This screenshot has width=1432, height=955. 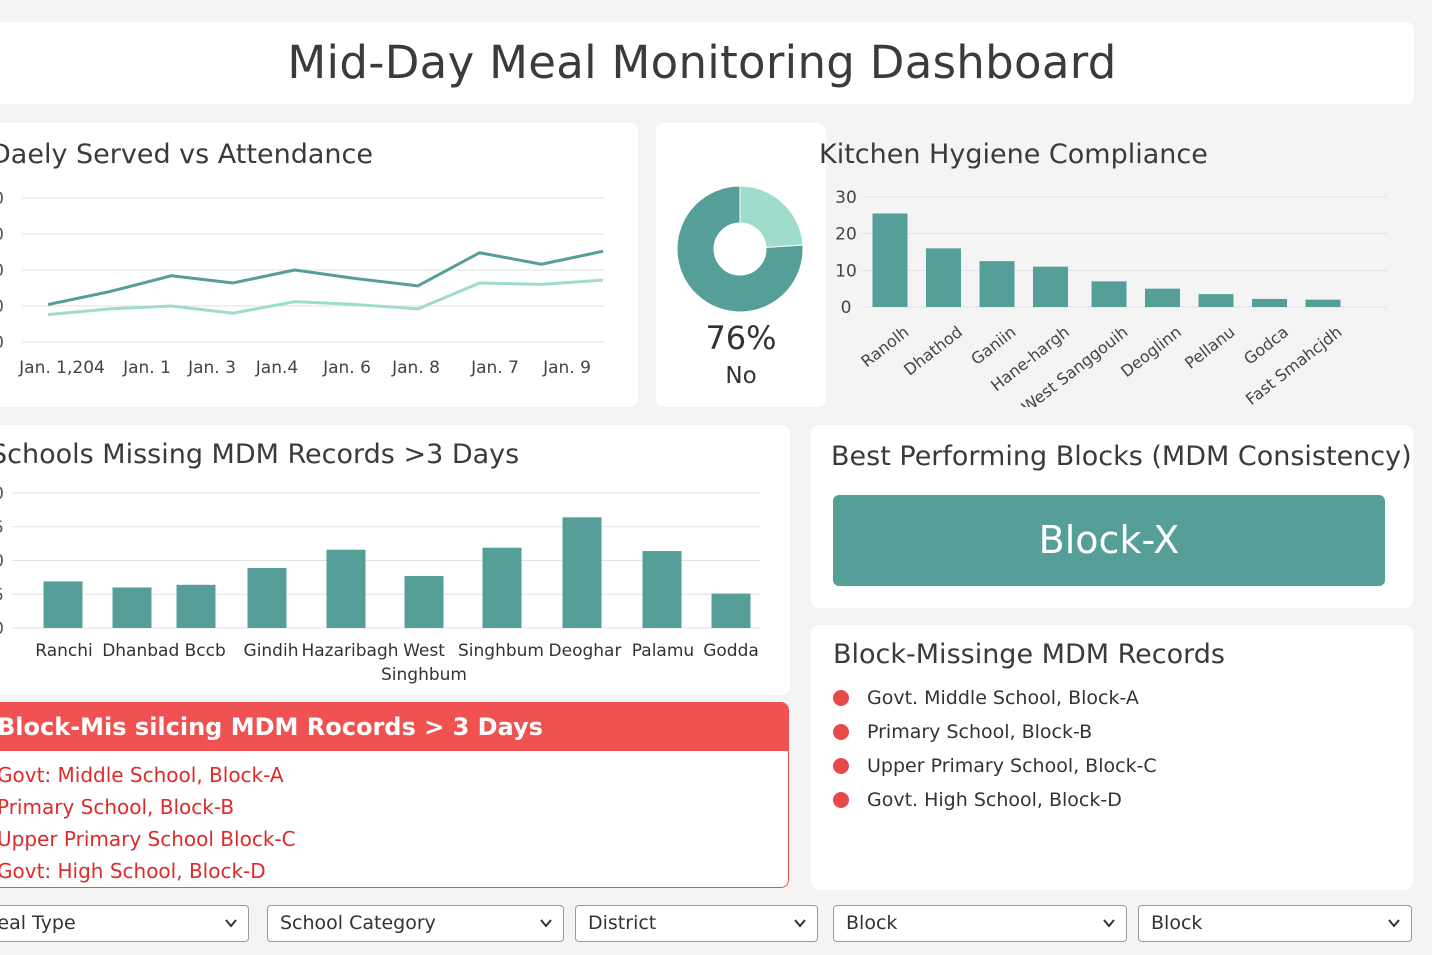 What do you see at coordinates (133, 871) in the screenshot?
I see `list-item: Govt: High School, Block-D` at bounding box center [133, 871].